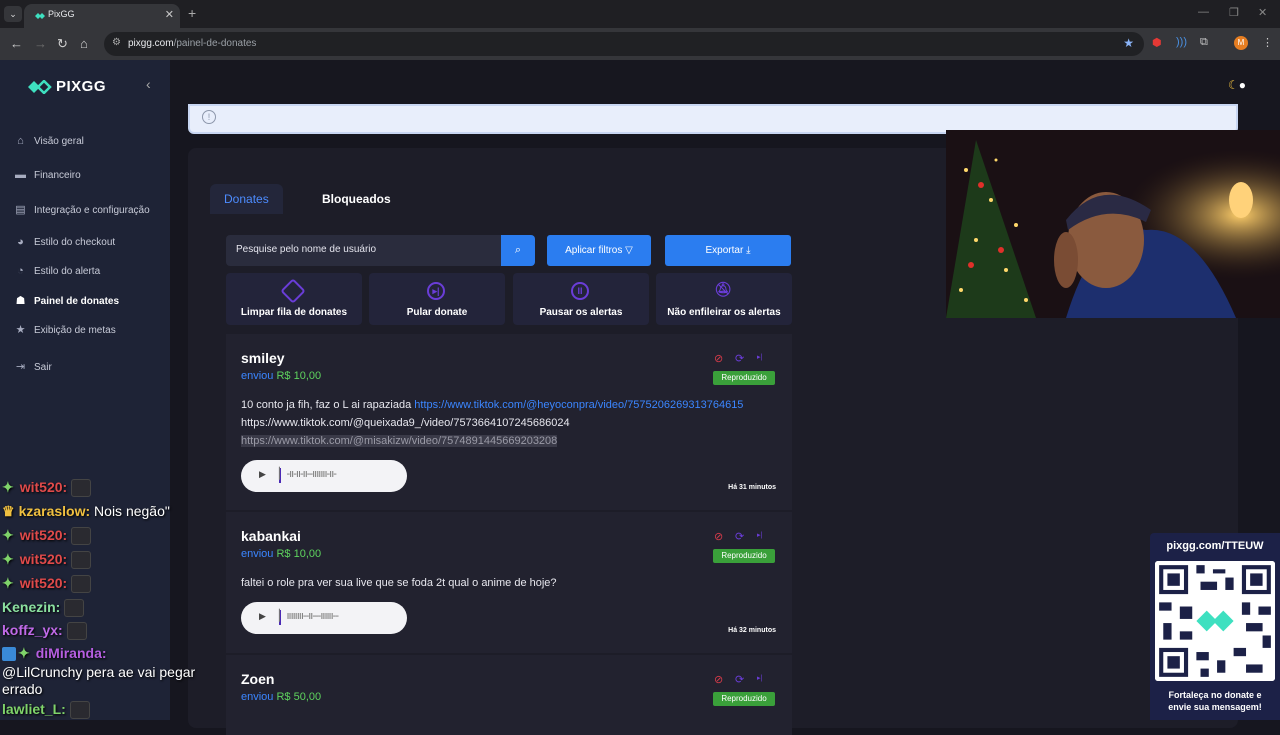 Image resolution: width=1280 pixels, height=735 pixels. What do you see at coordinates (1181, 42) in the screenshot?
I see `extension-wave-icon: )))` at bounding box center [1181, 42].